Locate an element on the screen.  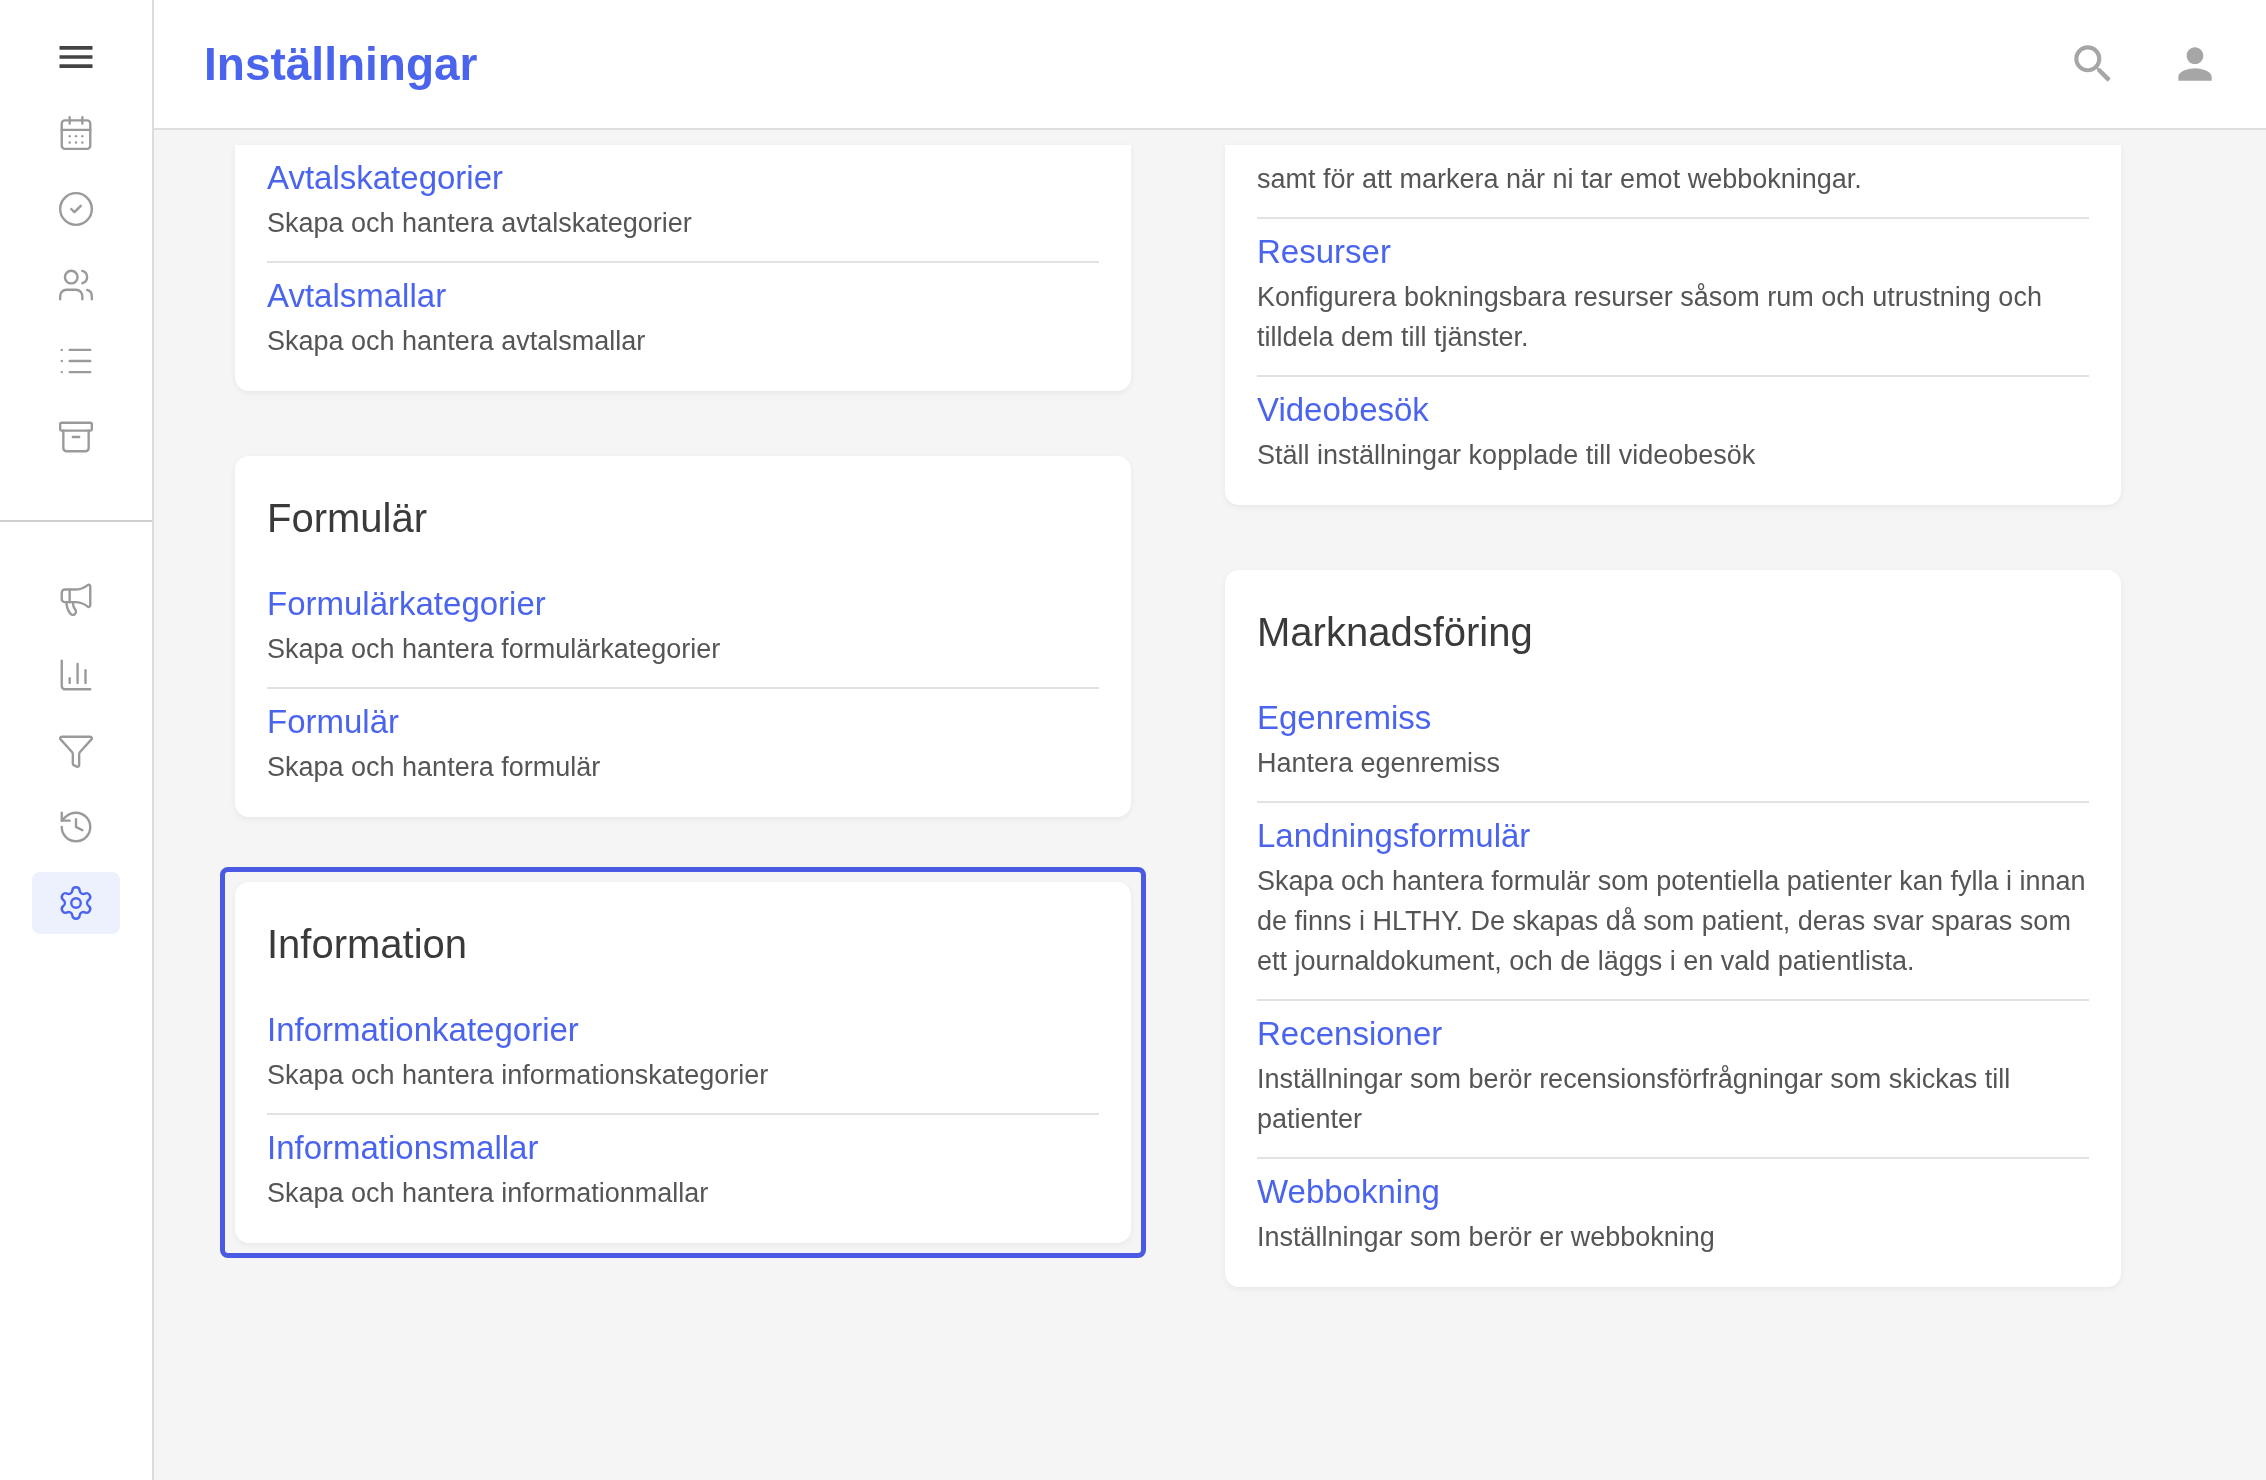
settings-link: Formulär is located at coordinates (683, 722).